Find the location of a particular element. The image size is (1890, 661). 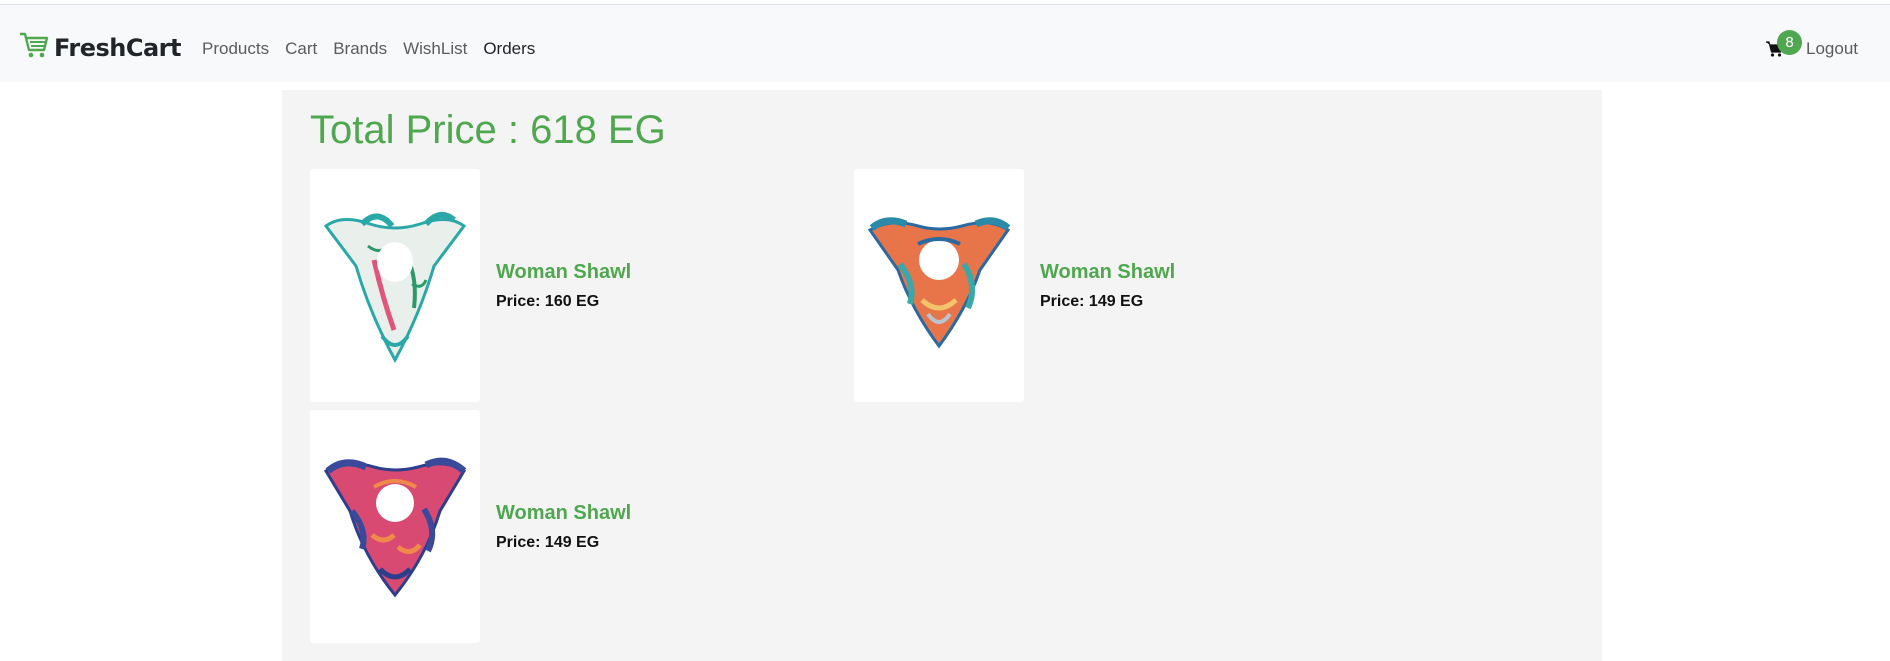

cart-logo-icon is located at coordinates (34, 47).